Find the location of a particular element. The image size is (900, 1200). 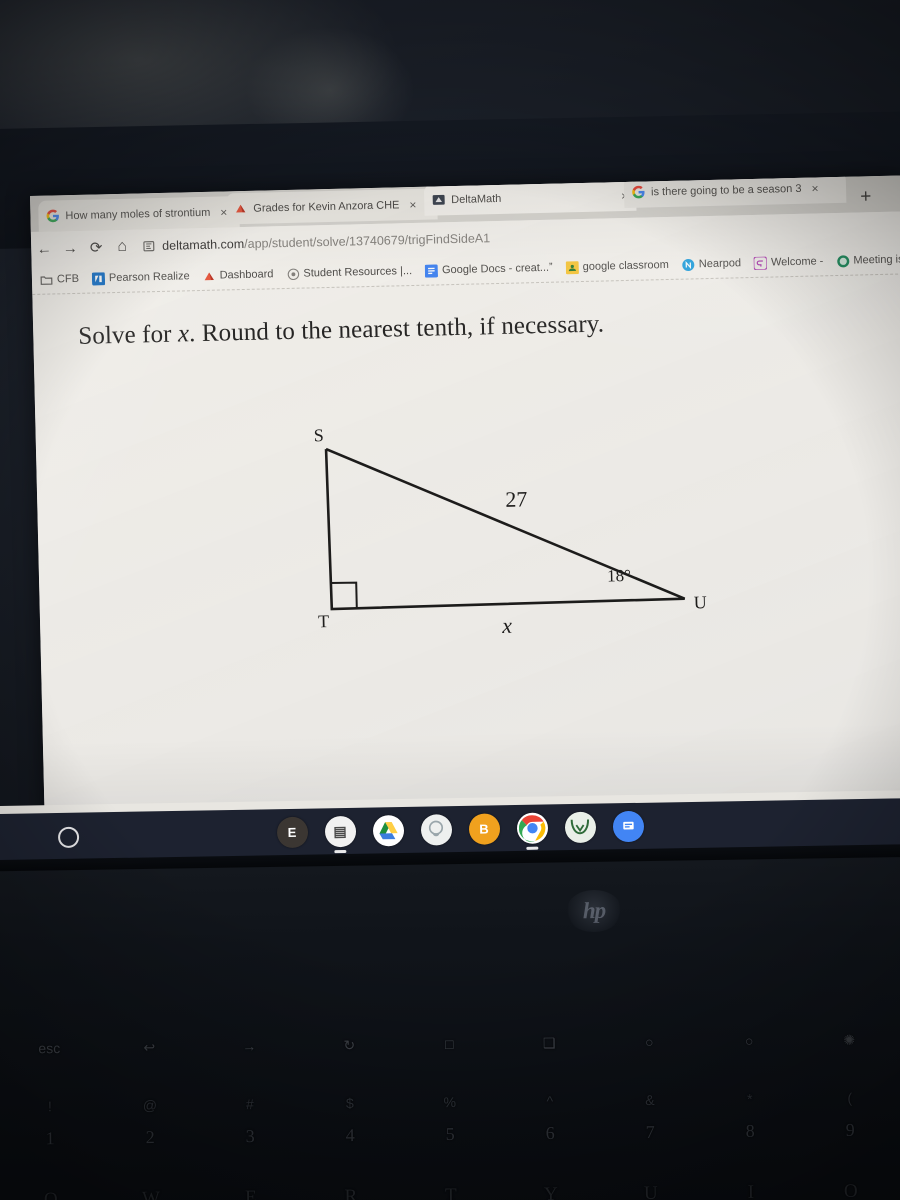

key-y: Y is located at coordinates (551, 1191).